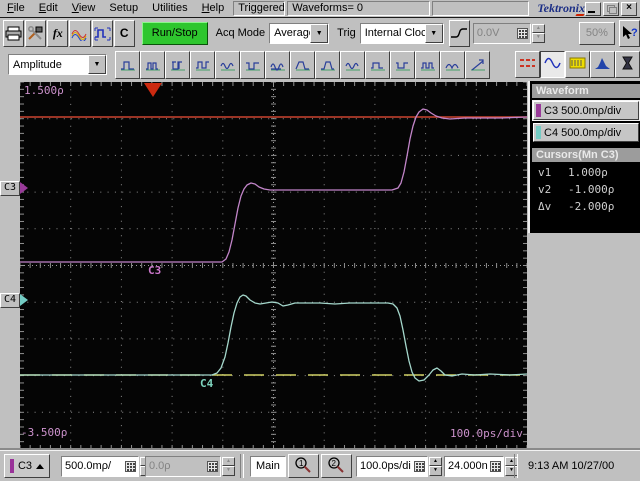 This screenshot has width=640, height=481. Describe the element at coordinates (174, 33) in the screenshot. I see `run-stop-button: Run/Stop` at that location.